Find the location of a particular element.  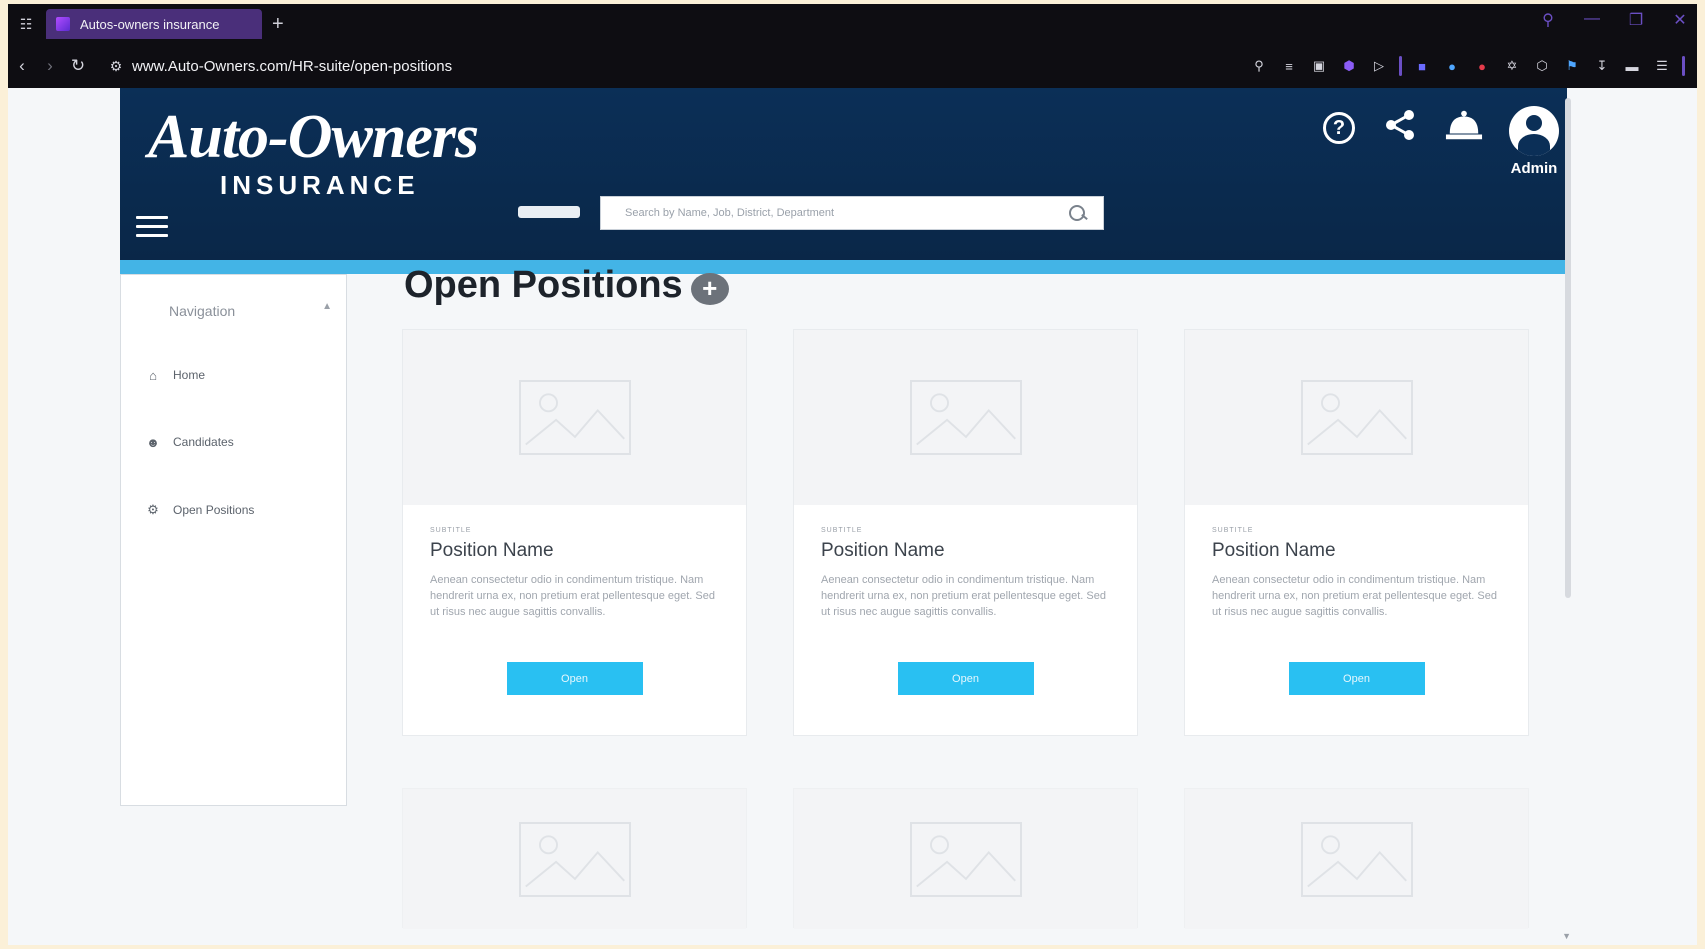

extension-square-icon: ■ is located at coordinates (1422, 66).